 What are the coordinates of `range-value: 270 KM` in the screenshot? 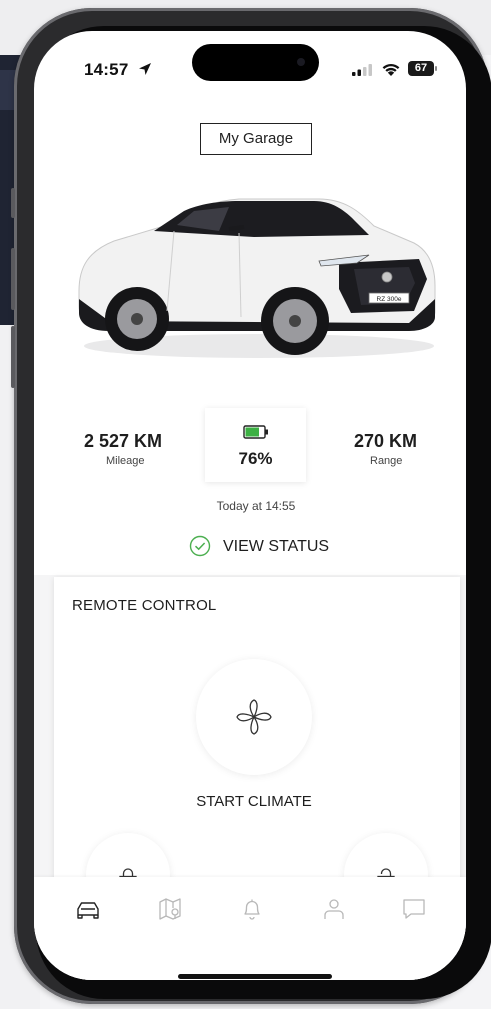 It's located at (386, 441).